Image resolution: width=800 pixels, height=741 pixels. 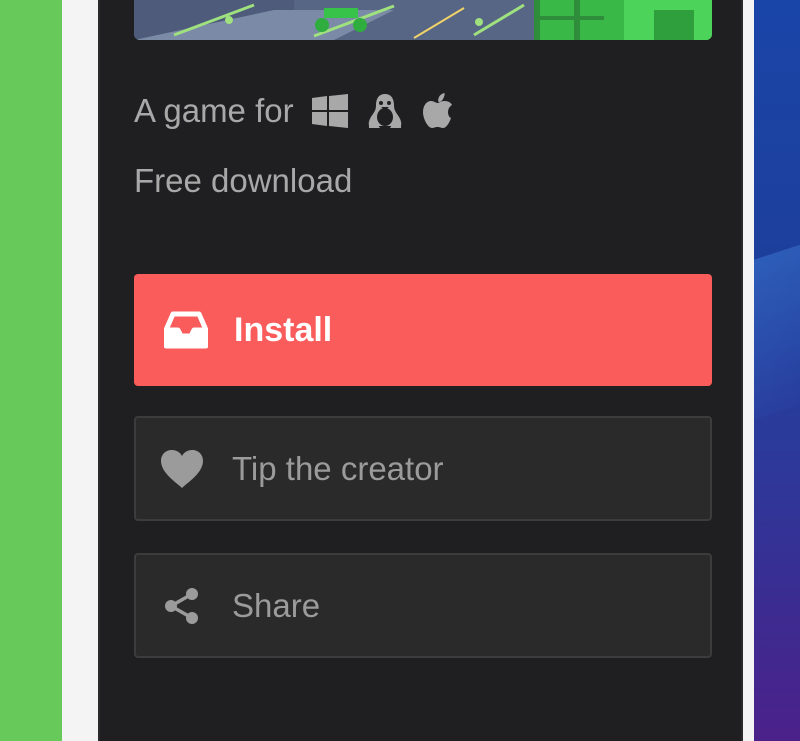 I want to click on share-button: Share, so click(x=423, y=605).